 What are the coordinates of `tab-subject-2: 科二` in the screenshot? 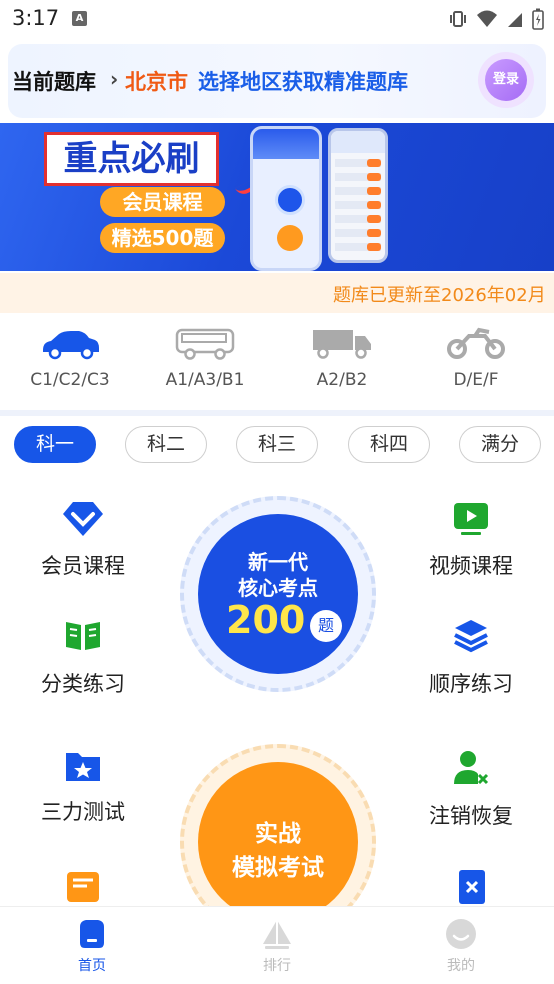 It's located at (166, 444).